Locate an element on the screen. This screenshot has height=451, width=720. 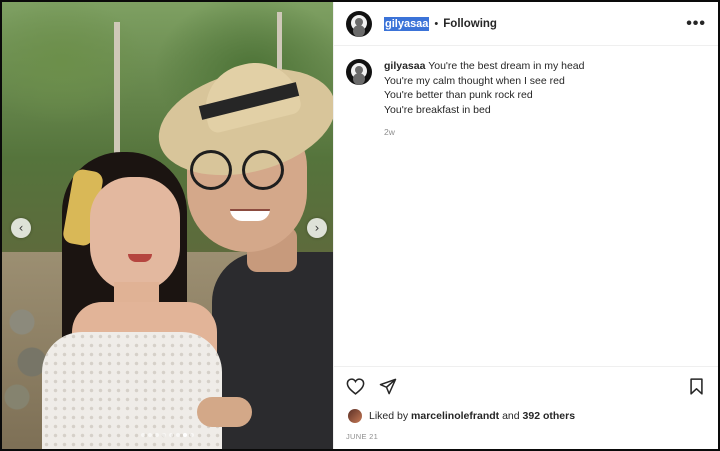
bookmark-icon is located at coordinates (696, 386).